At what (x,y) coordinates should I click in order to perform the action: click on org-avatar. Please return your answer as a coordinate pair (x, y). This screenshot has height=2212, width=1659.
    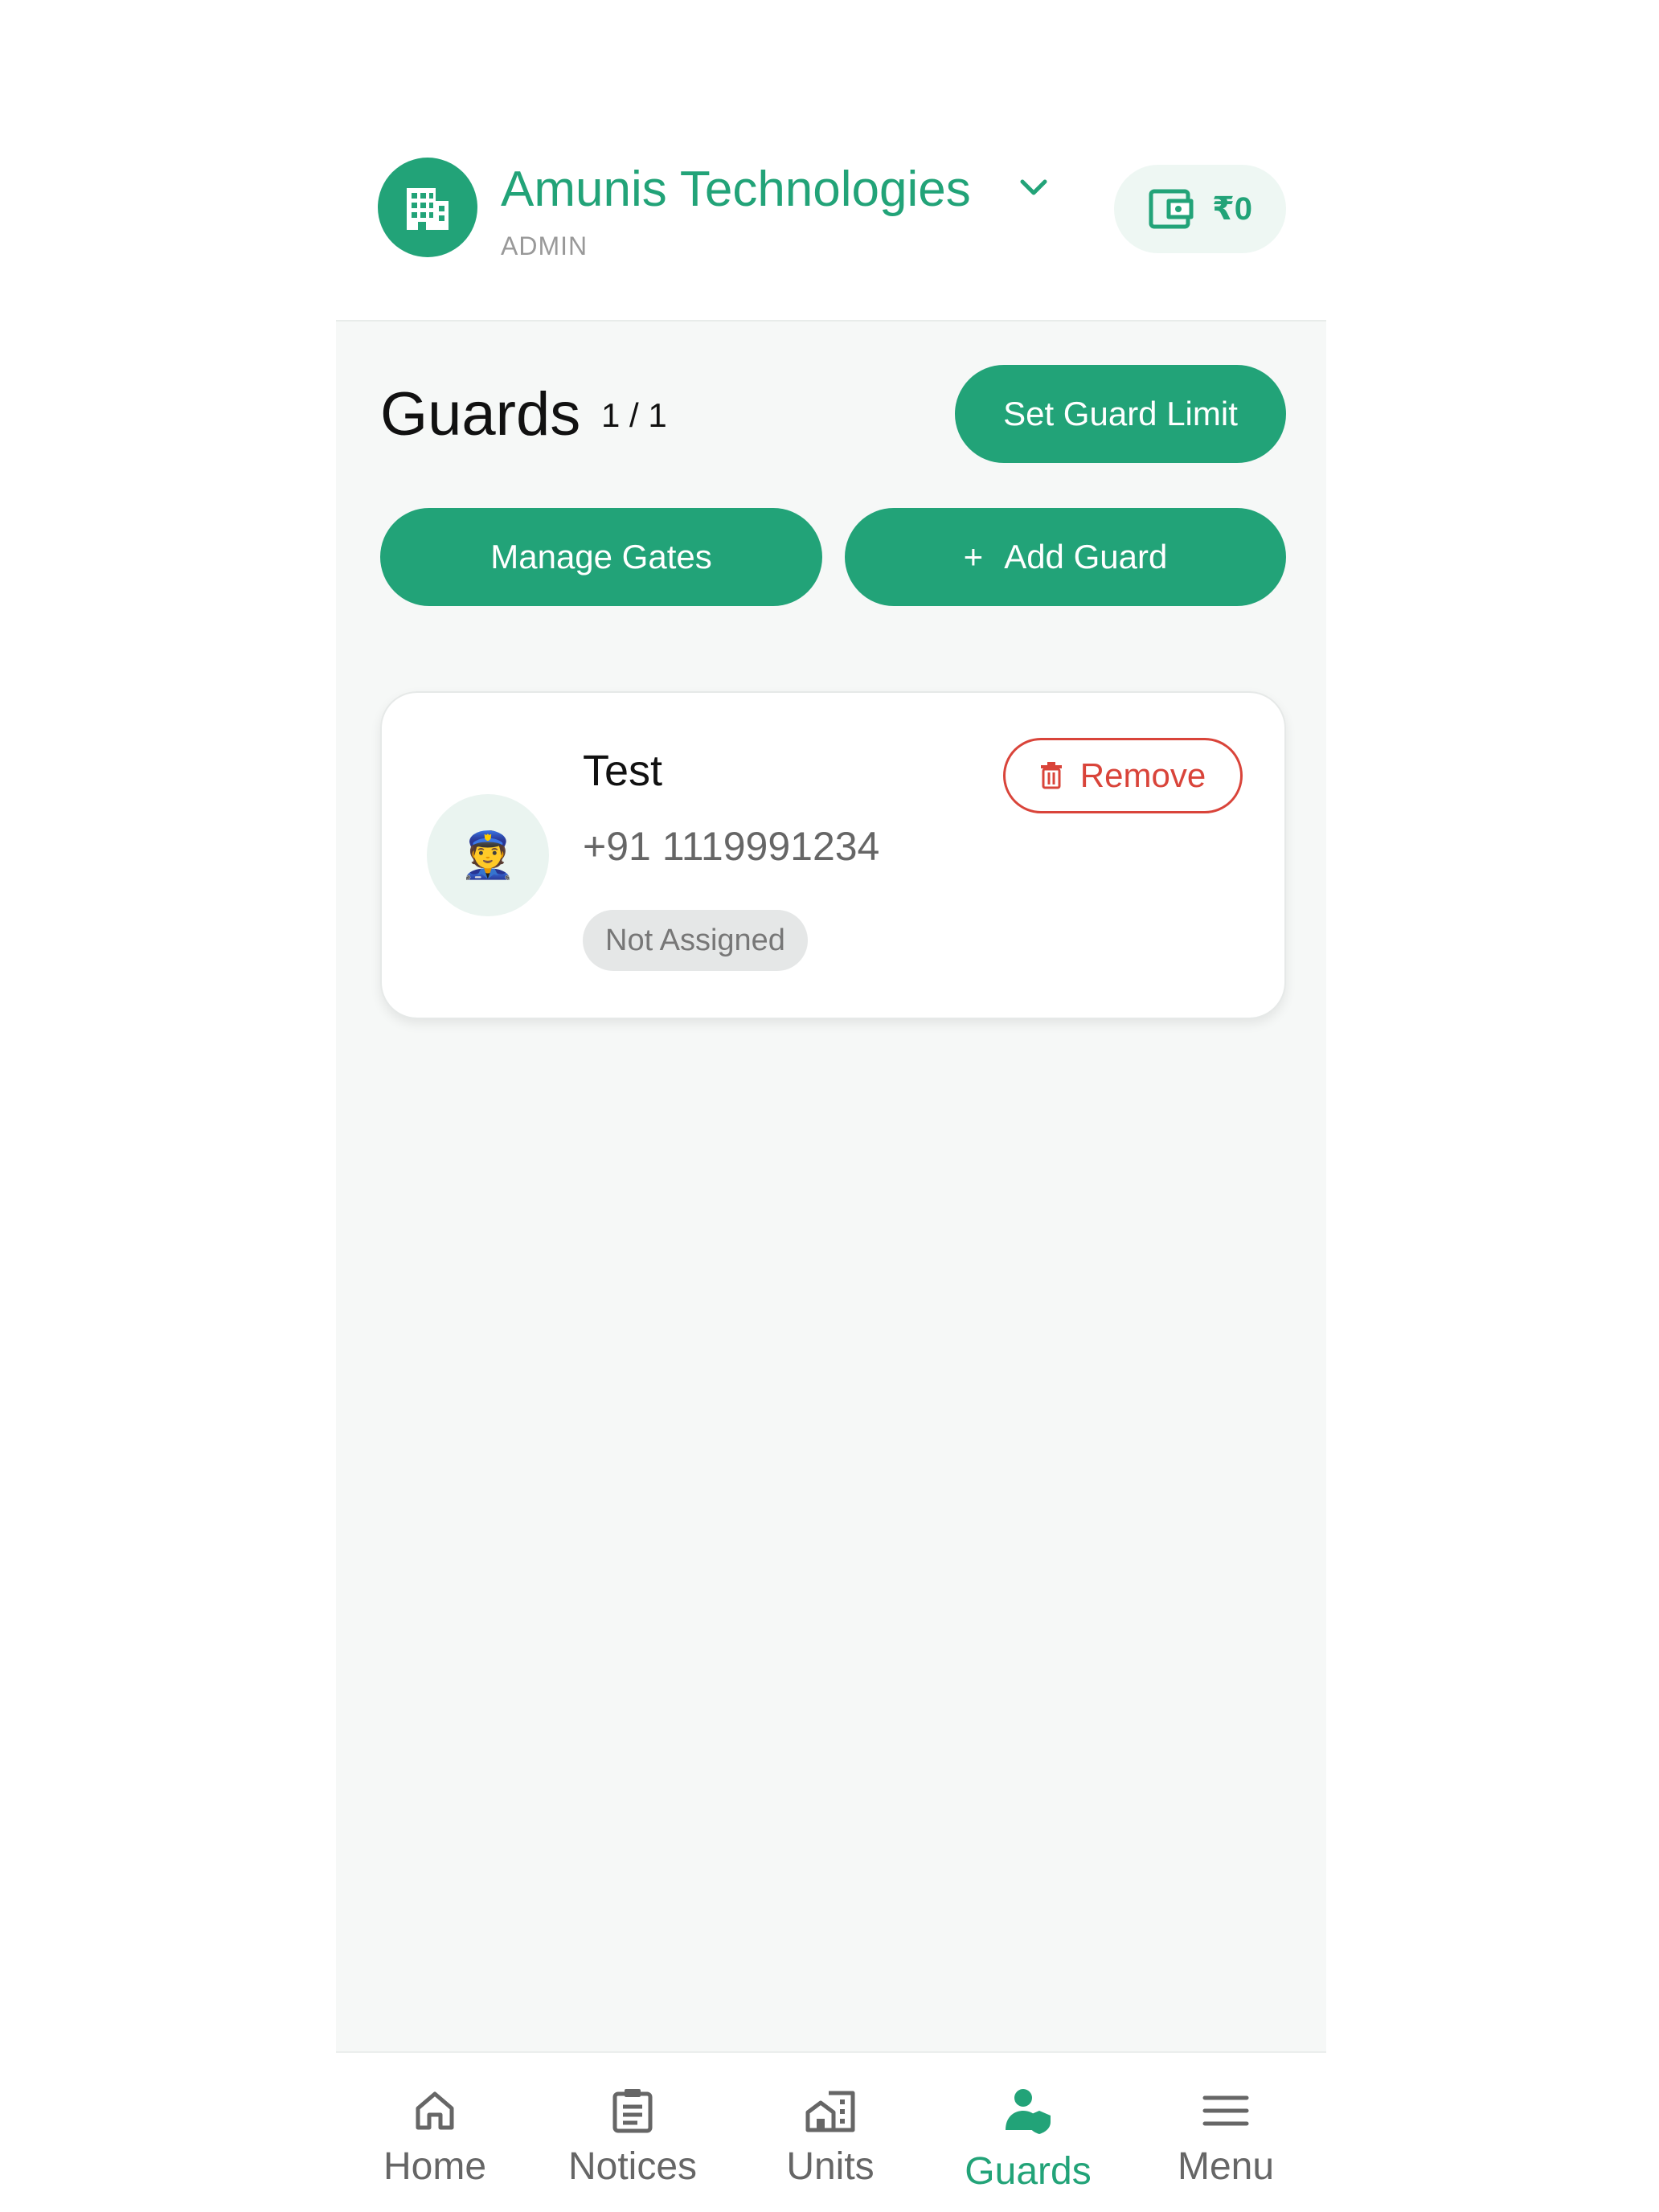
    Looking at the image, I should click on (427, 207).